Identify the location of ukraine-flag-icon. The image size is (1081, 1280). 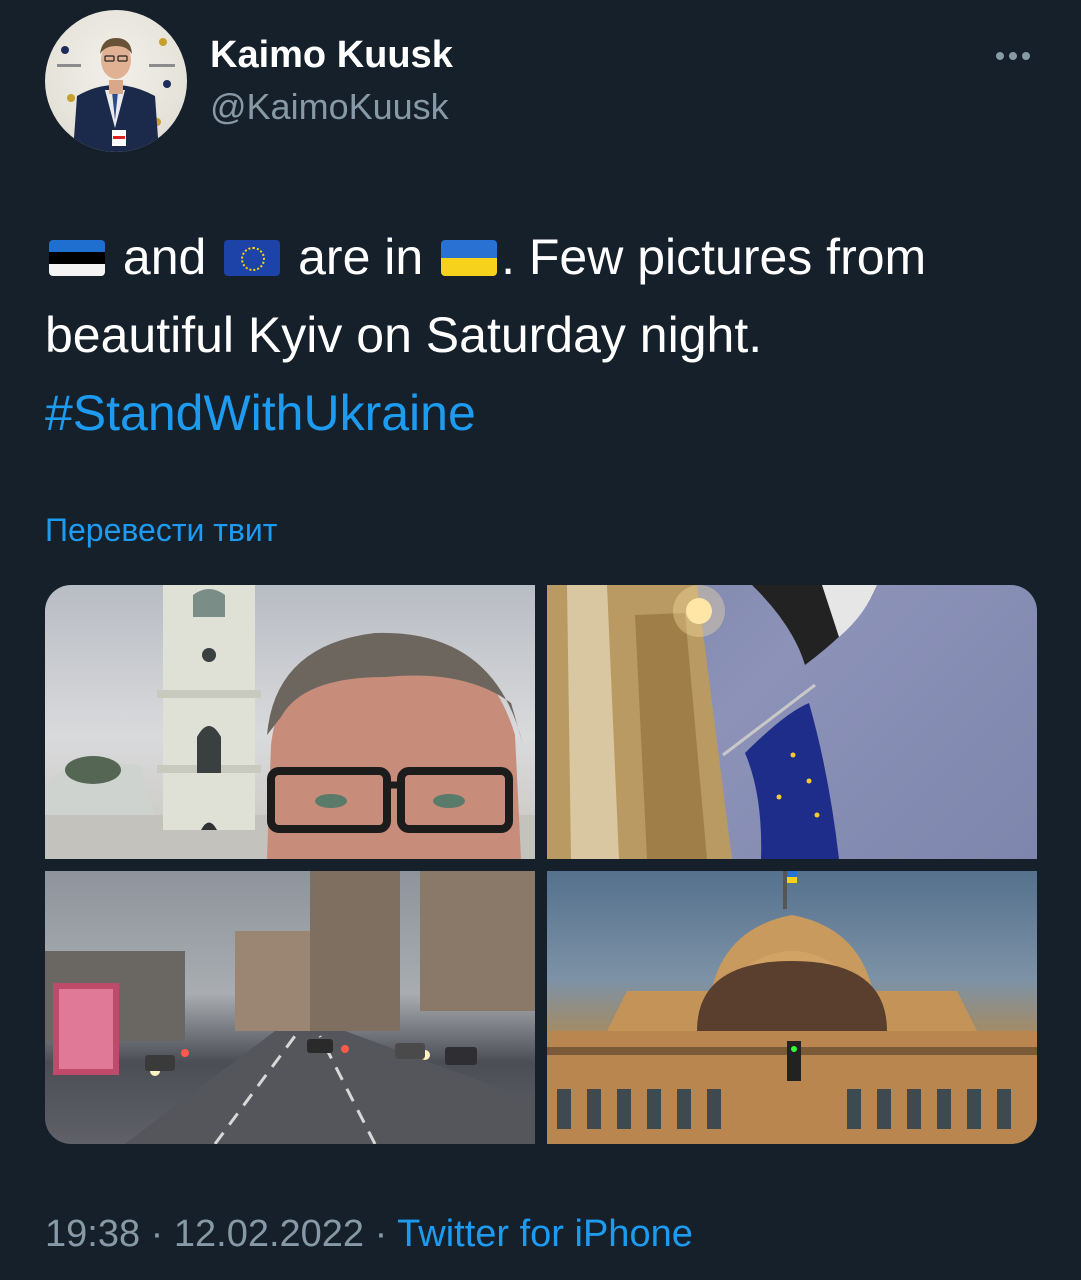
(469, 258).